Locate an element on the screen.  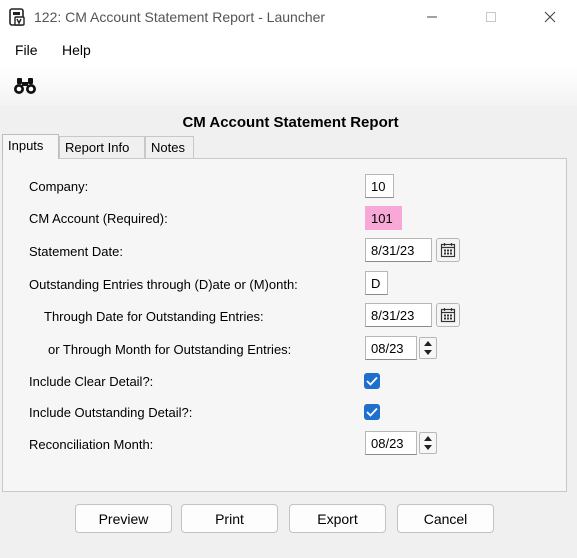
cm-account-input: 101 is located at coordinates (383, 218).